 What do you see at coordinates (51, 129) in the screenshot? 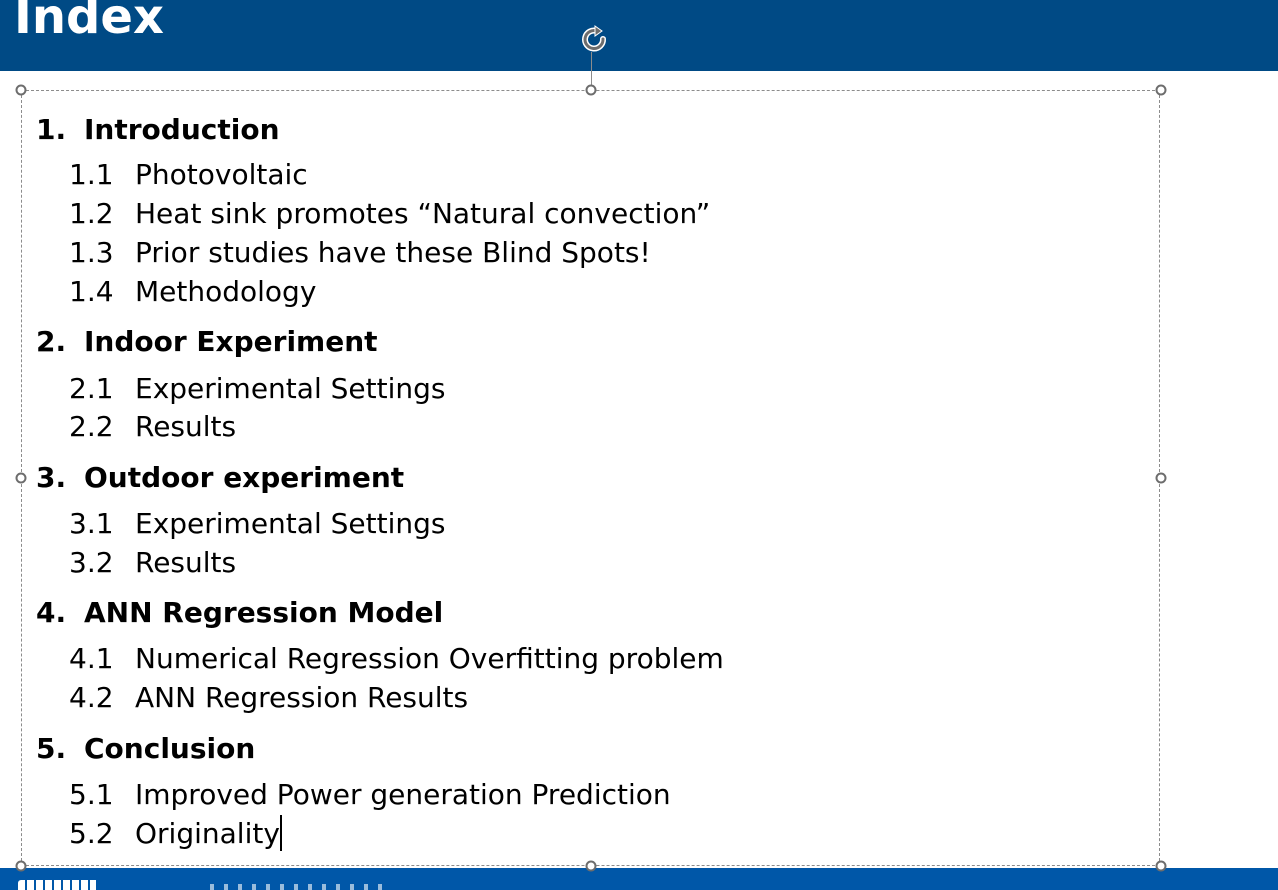
I see `section-number: 1.` at bounding box center [51, 129].